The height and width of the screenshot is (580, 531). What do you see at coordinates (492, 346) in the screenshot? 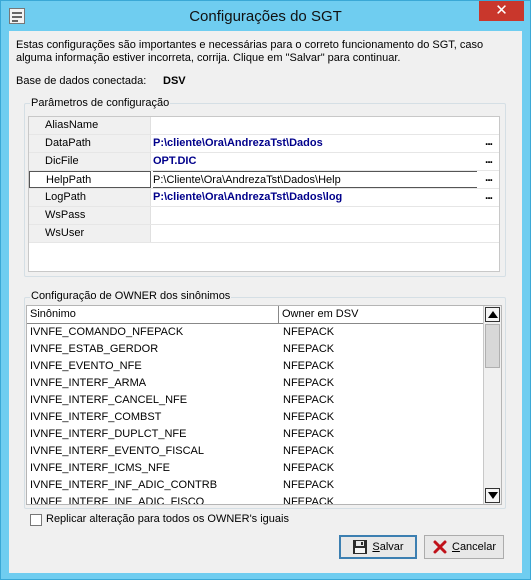
I see `scroll-thumb` at bounding box center [492, 346].